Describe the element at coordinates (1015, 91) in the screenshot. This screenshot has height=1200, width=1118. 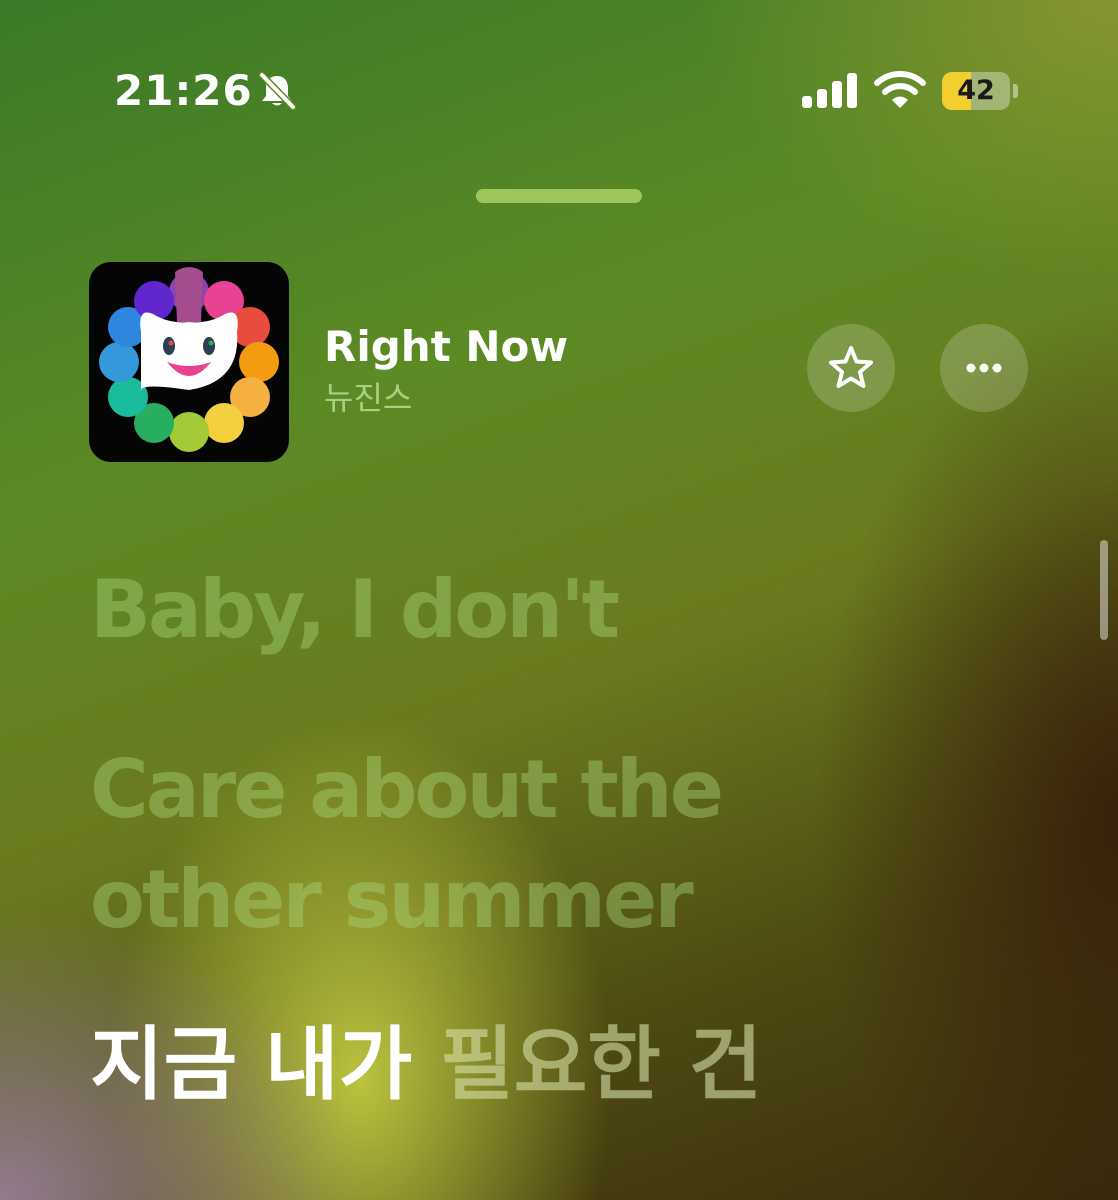
I see `battery-cap` at that location.